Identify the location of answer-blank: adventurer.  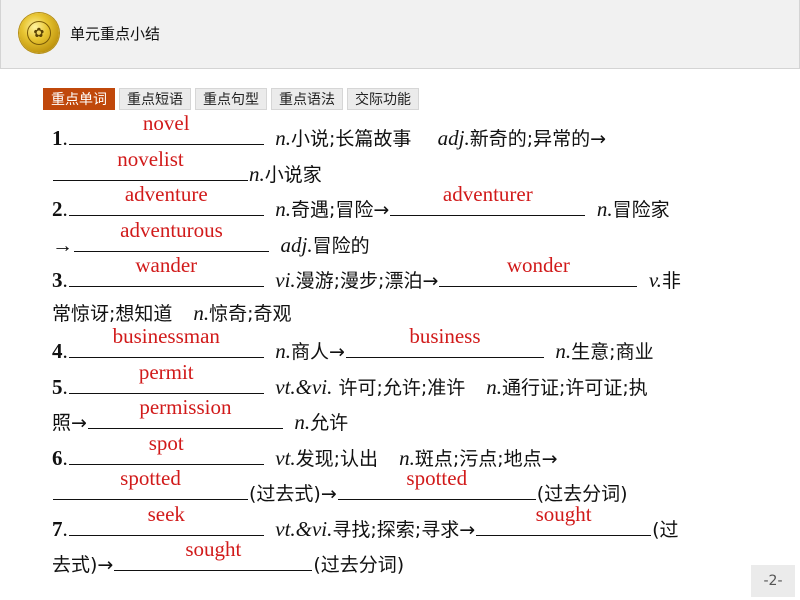
(488, 199).